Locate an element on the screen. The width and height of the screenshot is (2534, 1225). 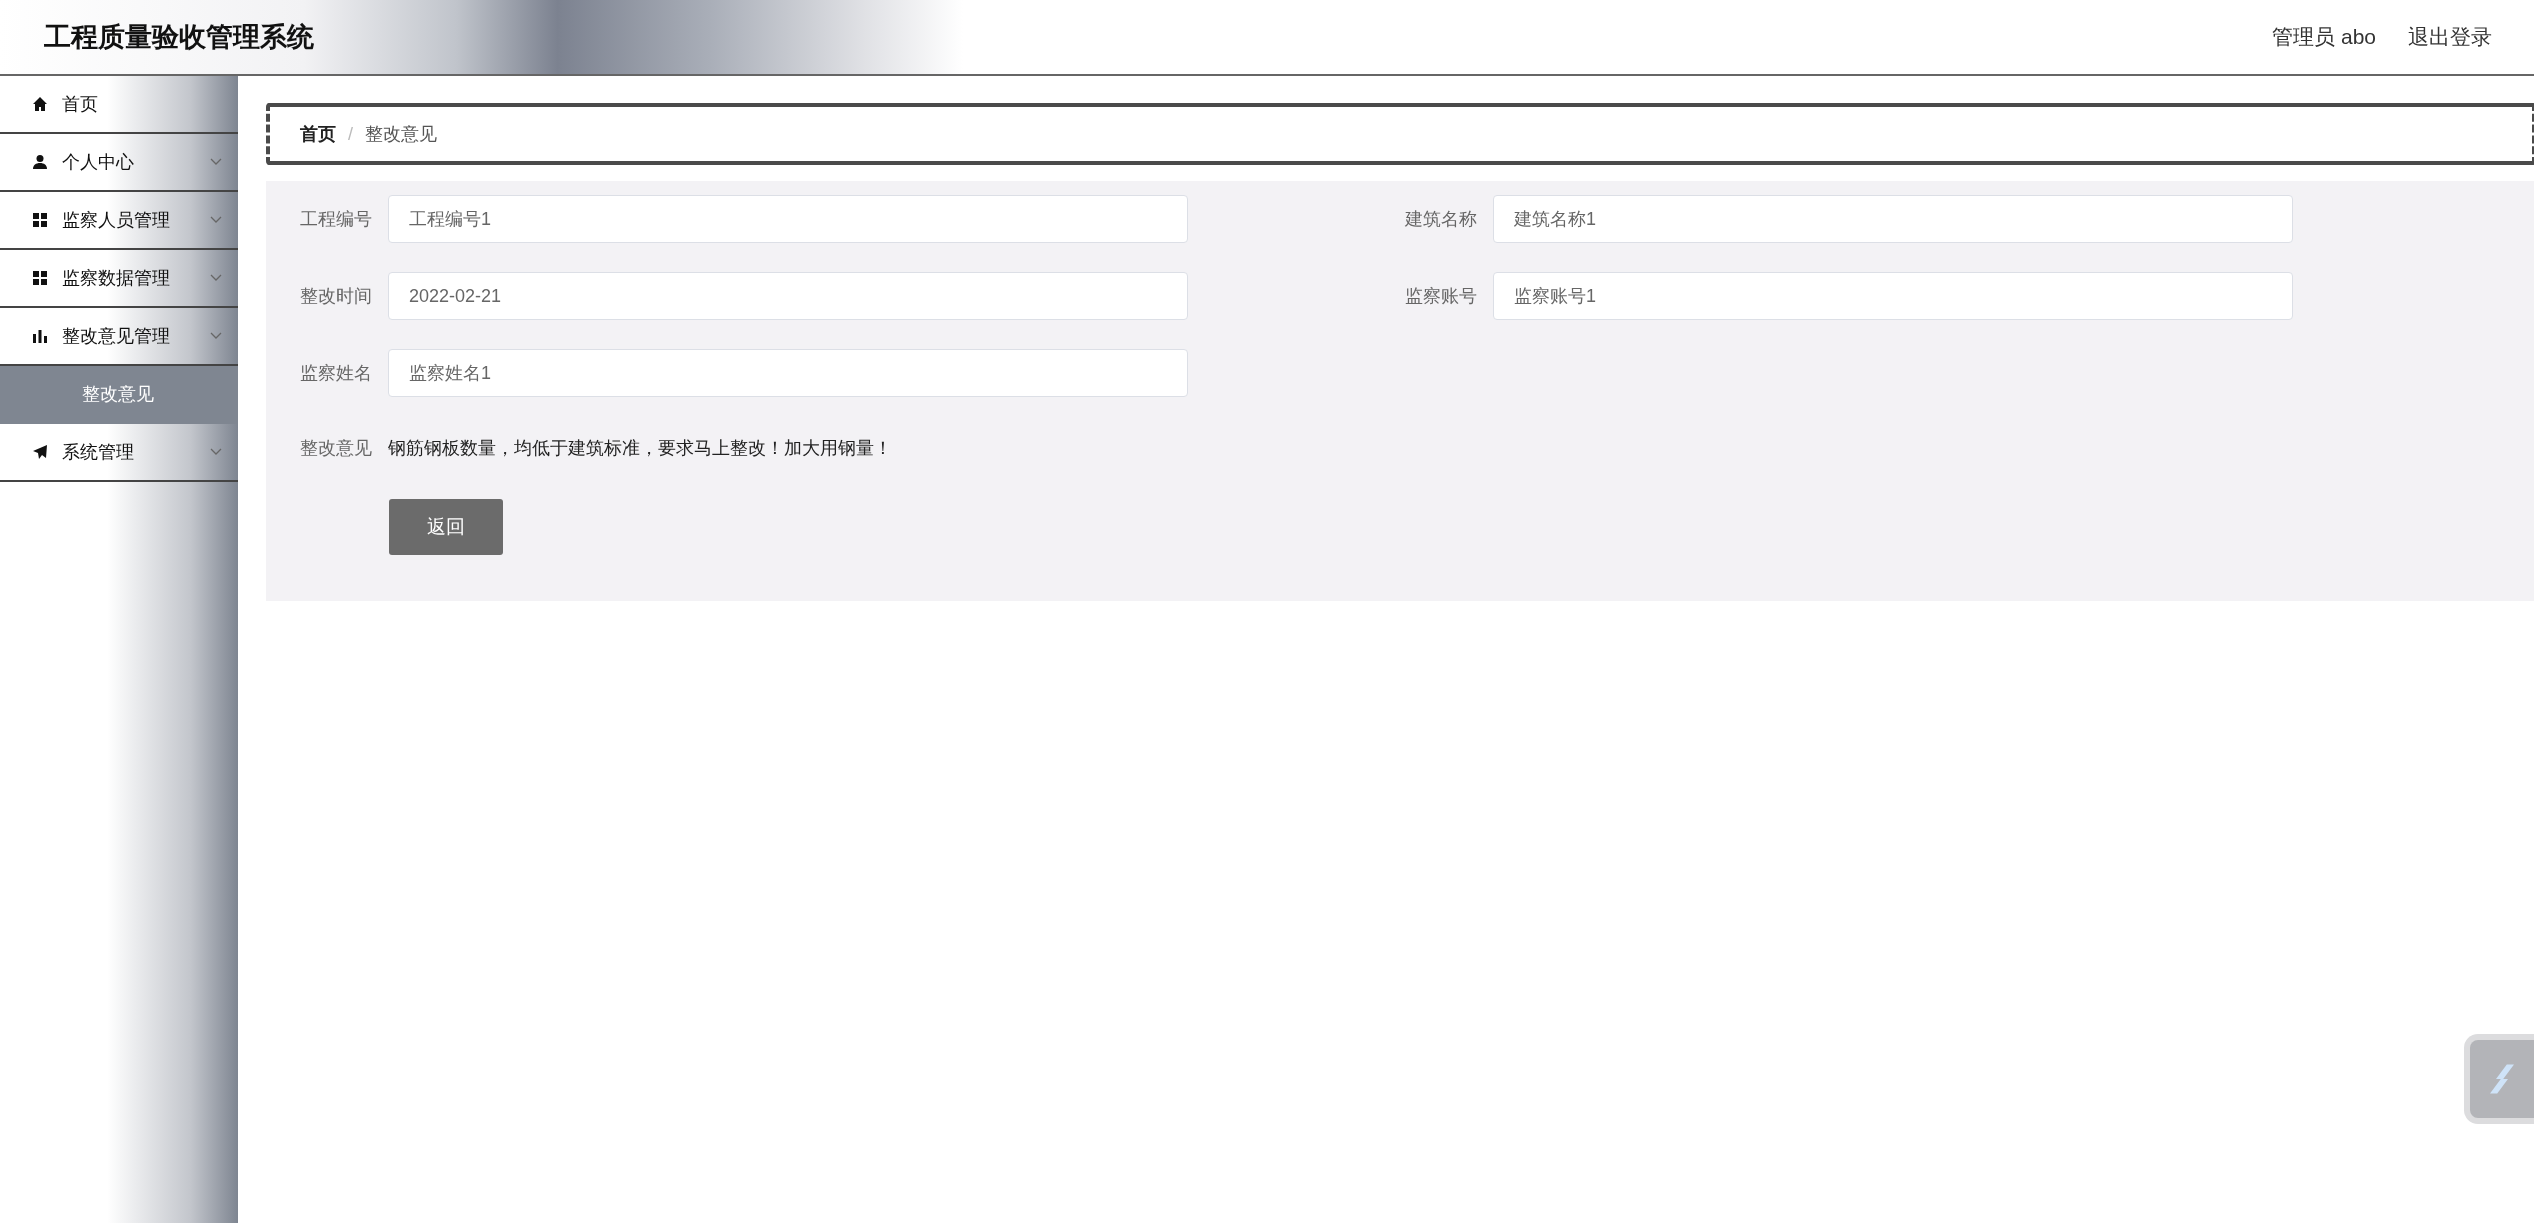
user-icon is located at coordinates (40, 162).